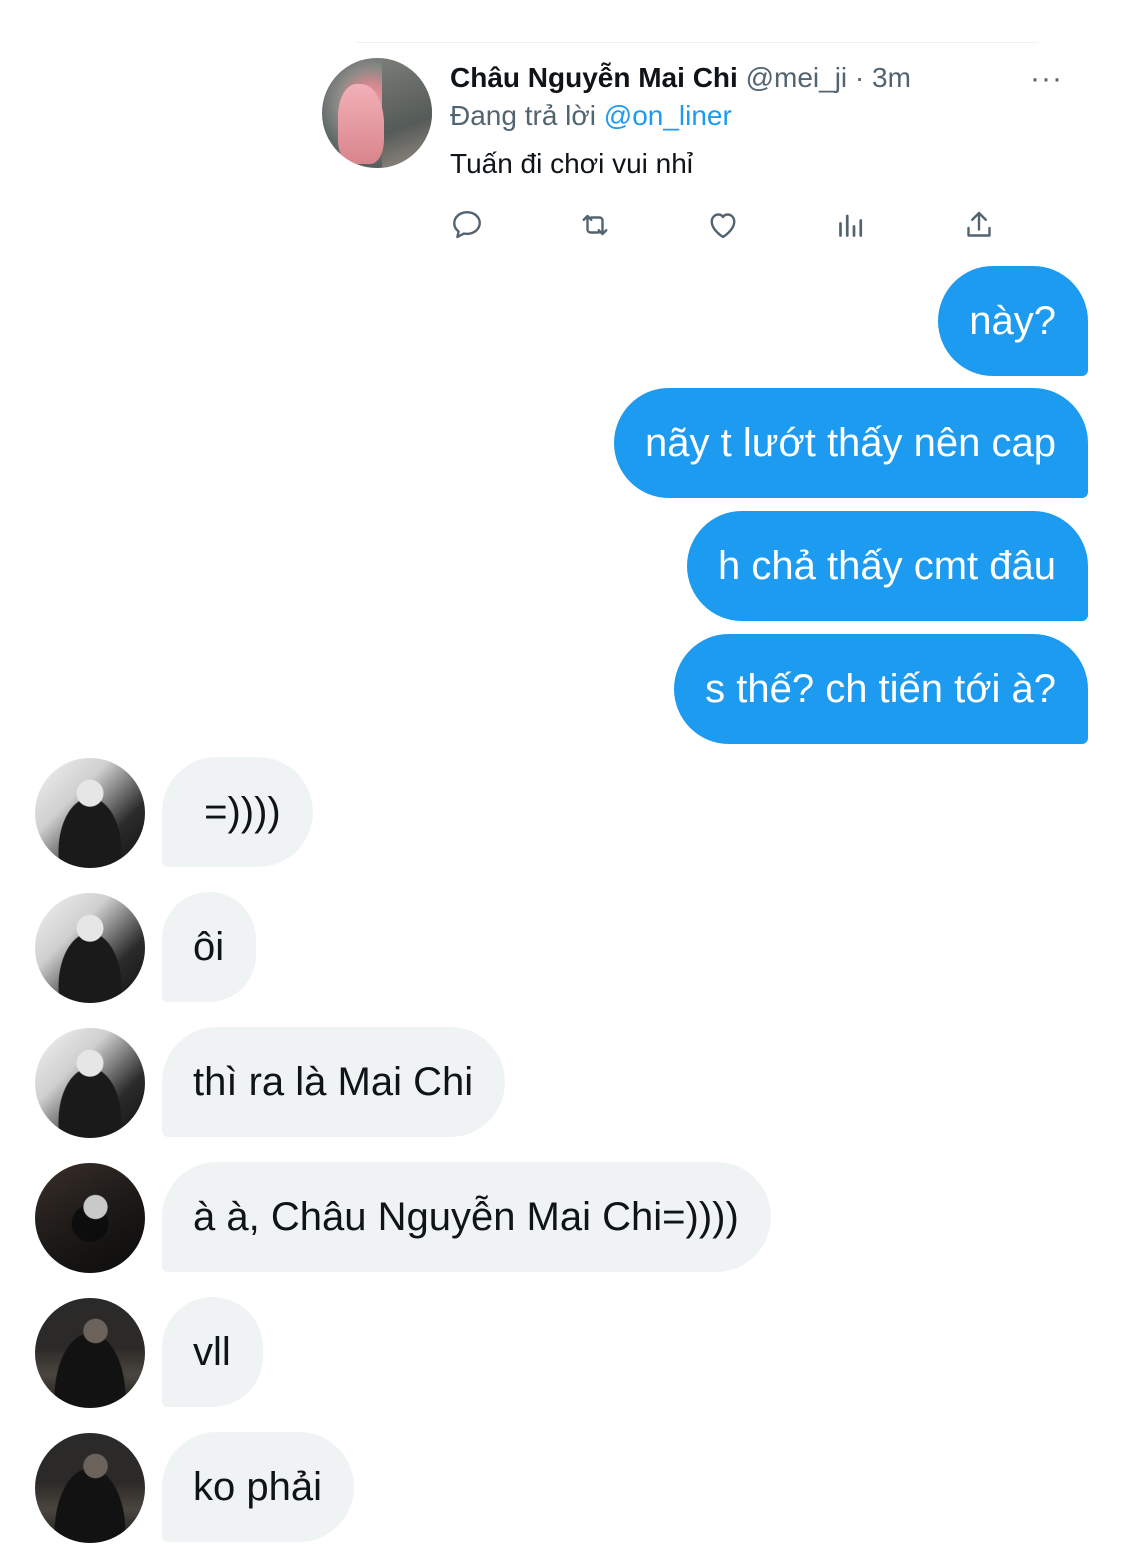 This screenshot has height=1554, width=1125. Describe the element at coordinates (527, 115) in the screenshot. I see `replying-prefix: Đang trả lời` at that location.